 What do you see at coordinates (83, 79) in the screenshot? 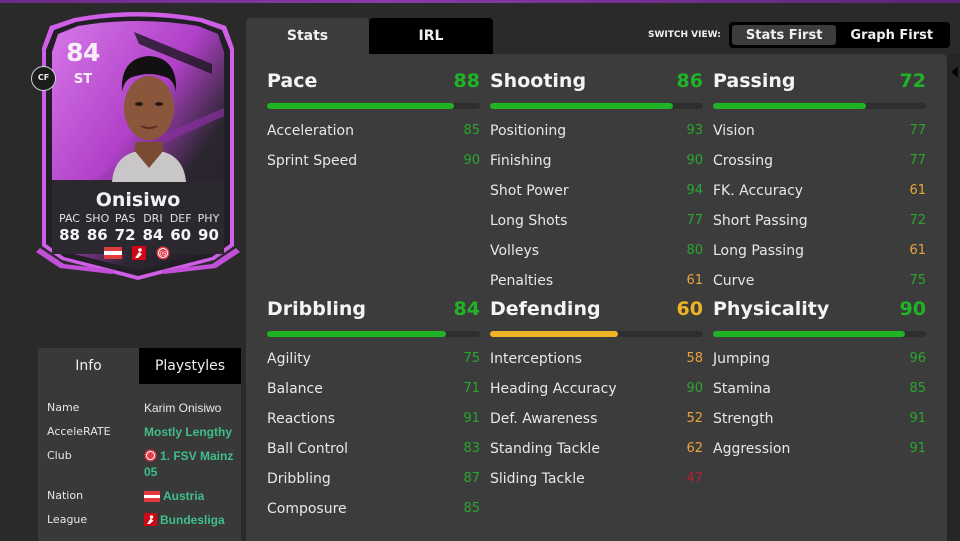
I see `card-position: ST` at bounding box center [83, 79].